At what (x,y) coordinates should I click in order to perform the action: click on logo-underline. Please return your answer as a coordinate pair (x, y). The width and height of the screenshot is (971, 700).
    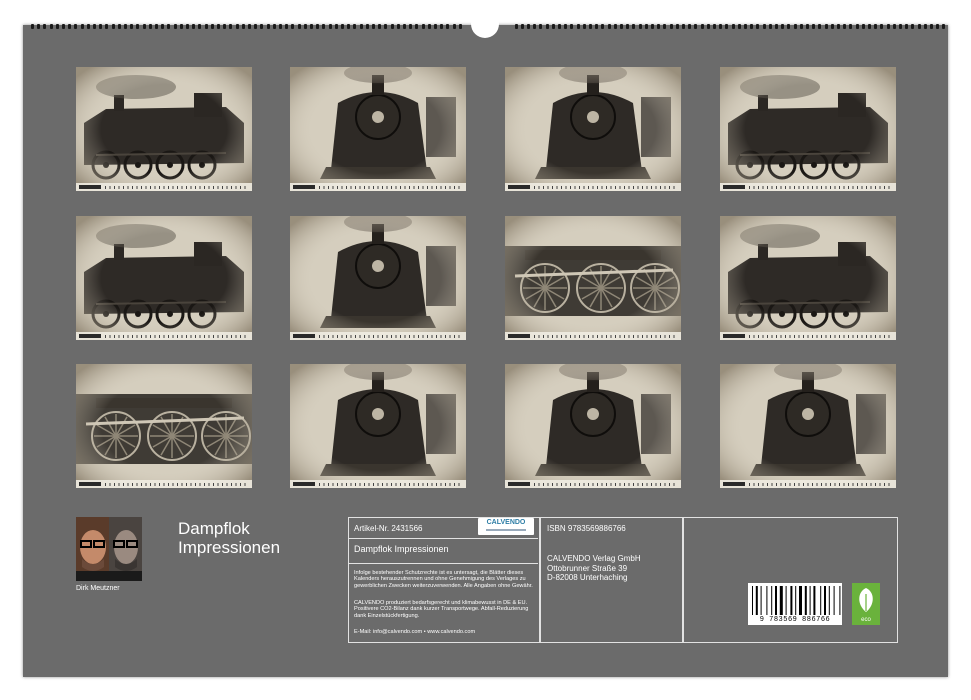
    Looking at the image, I should click on (506, 530).